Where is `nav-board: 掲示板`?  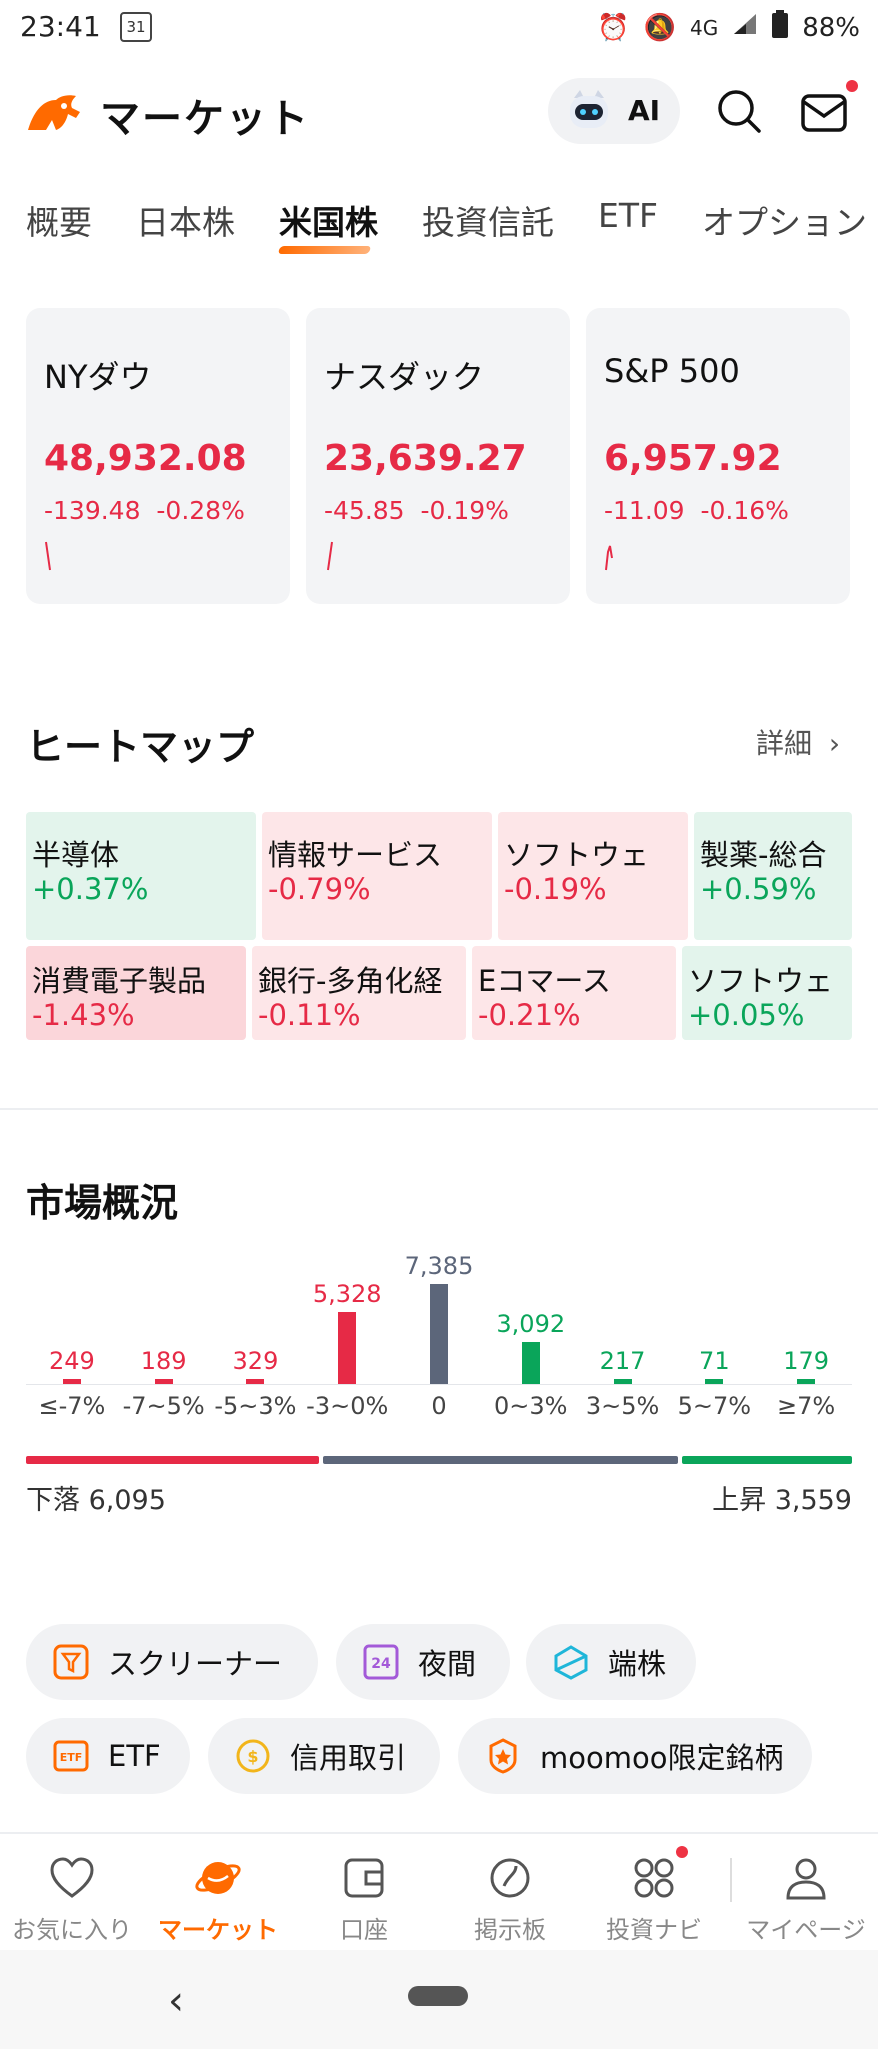 nav-board: 掲示板 is located at coordinates (510, 1900).